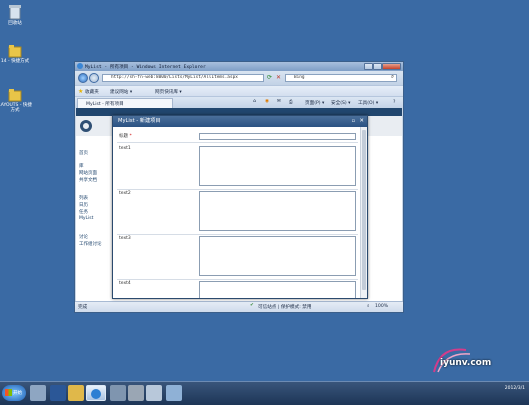 The image size is (529, 405). I want to click on nav-item-discussions: 讨论, so click(83, 237).